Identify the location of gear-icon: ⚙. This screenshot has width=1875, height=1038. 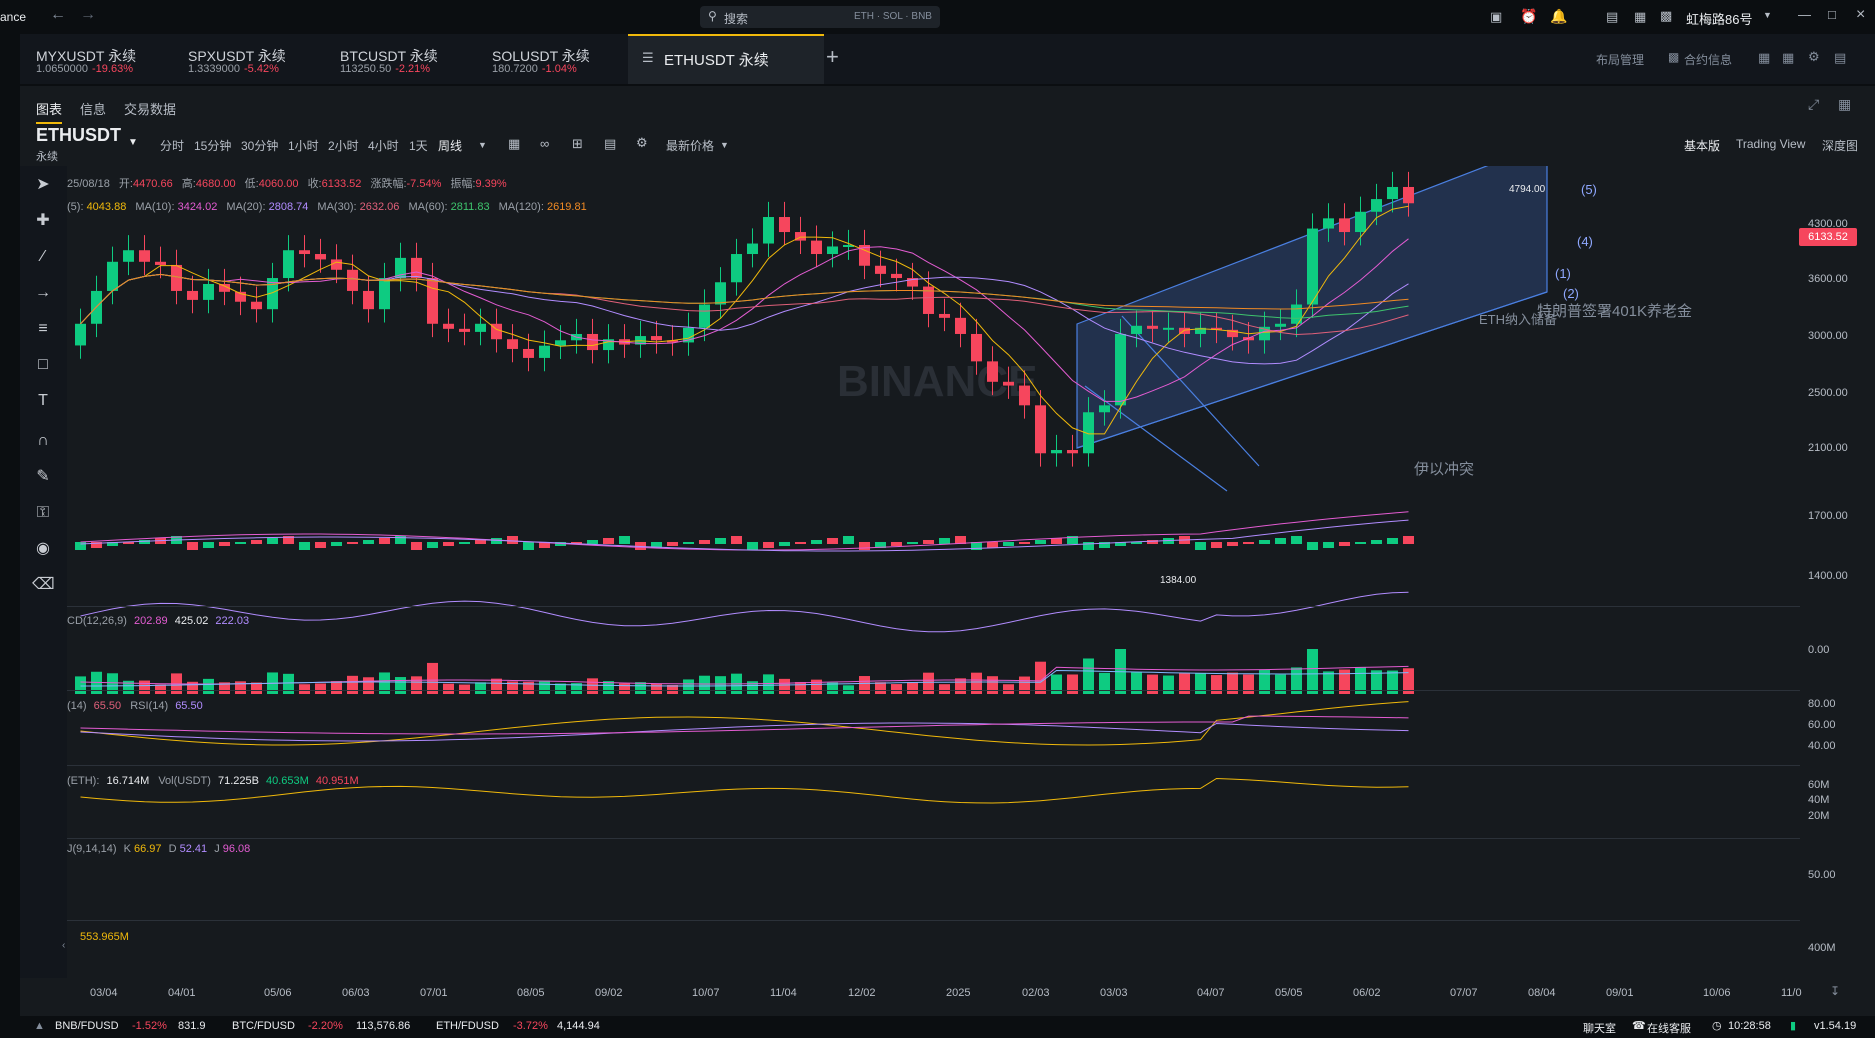
(1814, 57).